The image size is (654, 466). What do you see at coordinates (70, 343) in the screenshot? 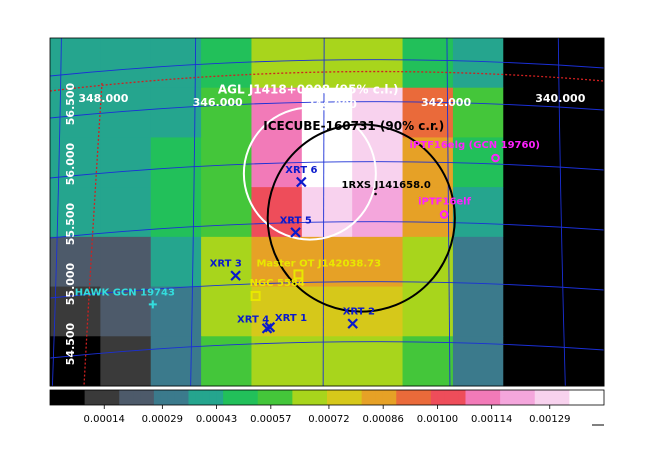
I see `dec-tick-label: 54.500` at bounding box center [70, 343].